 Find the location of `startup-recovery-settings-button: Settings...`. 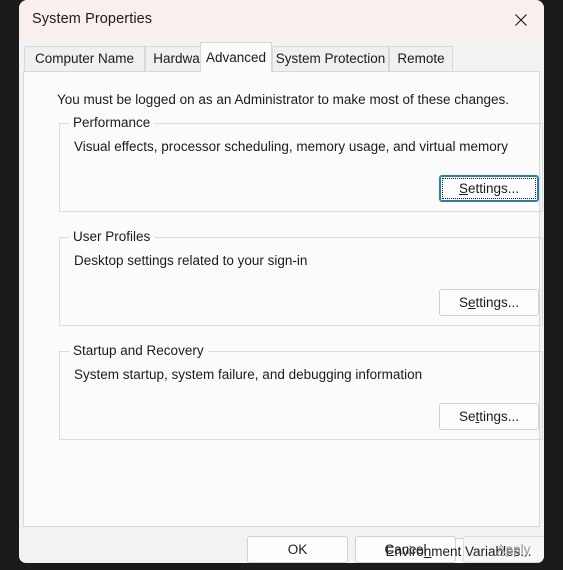

startup-recovery-settings-button: Settings... is located at coordinates (489, 416).